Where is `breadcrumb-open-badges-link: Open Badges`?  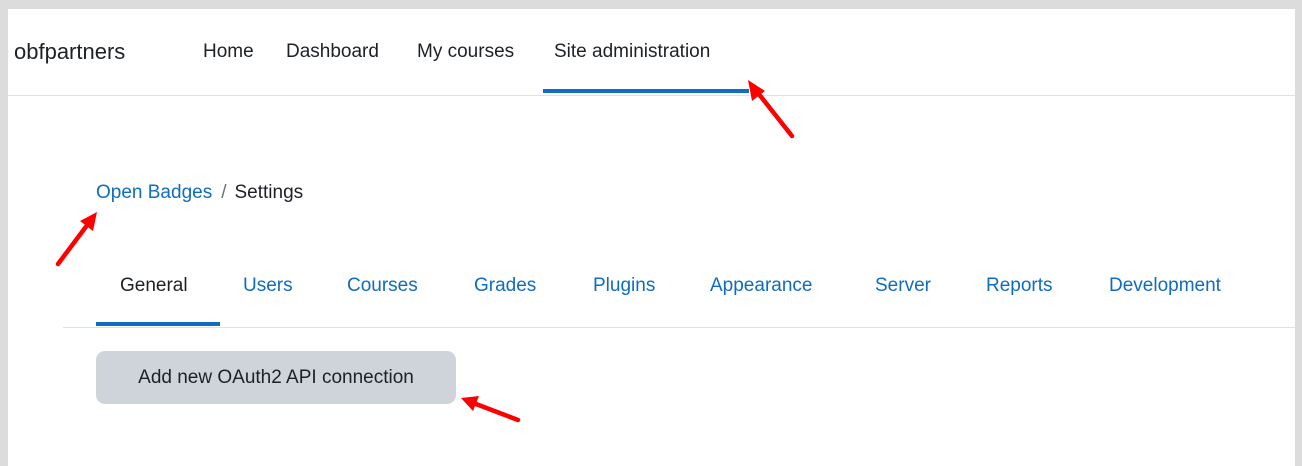 breadcrumb-open-badges-link: Open Badges is located at coordinates (154, 192).